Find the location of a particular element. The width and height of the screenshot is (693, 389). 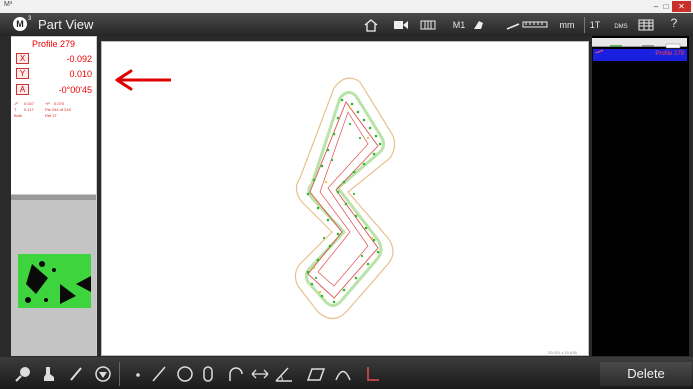

delete-button: Delete is located at coordinates (646, 374).